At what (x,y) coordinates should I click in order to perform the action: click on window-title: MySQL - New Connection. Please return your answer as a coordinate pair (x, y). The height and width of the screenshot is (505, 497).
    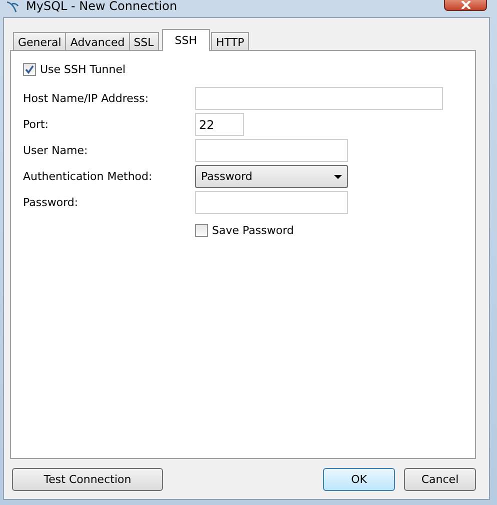
    Looking at the image, I should click on (102, 6).